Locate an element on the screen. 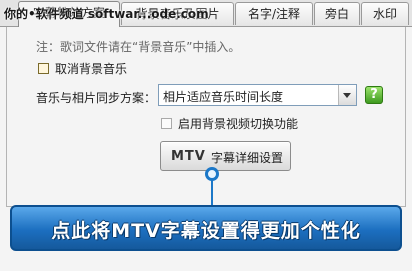 The width and height of the screenshot is (412, 271). mtv-button-label: 字幕详细设置 is located at coordinates (247, 158).